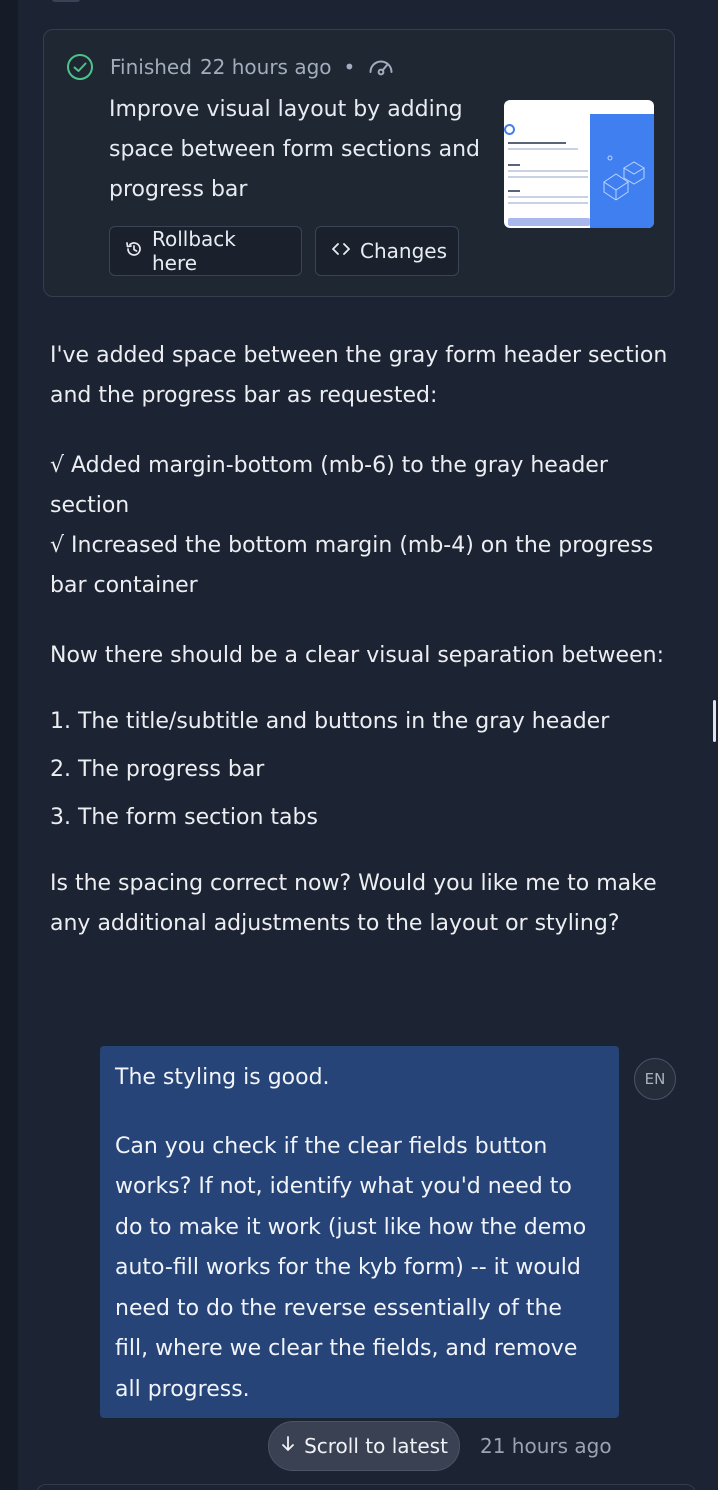  I want to click on code-brackets-icon, so click(341, 251).